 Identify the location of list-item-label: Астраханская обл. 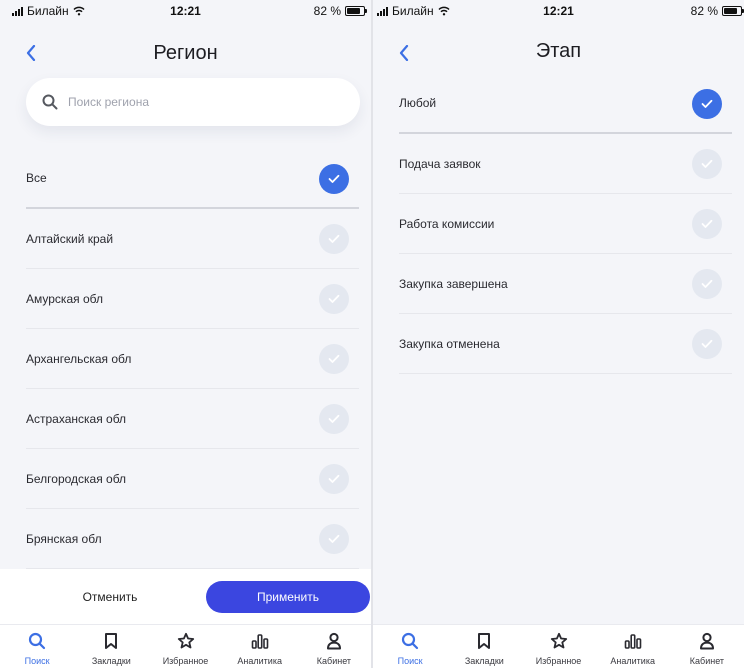
(76, 418).